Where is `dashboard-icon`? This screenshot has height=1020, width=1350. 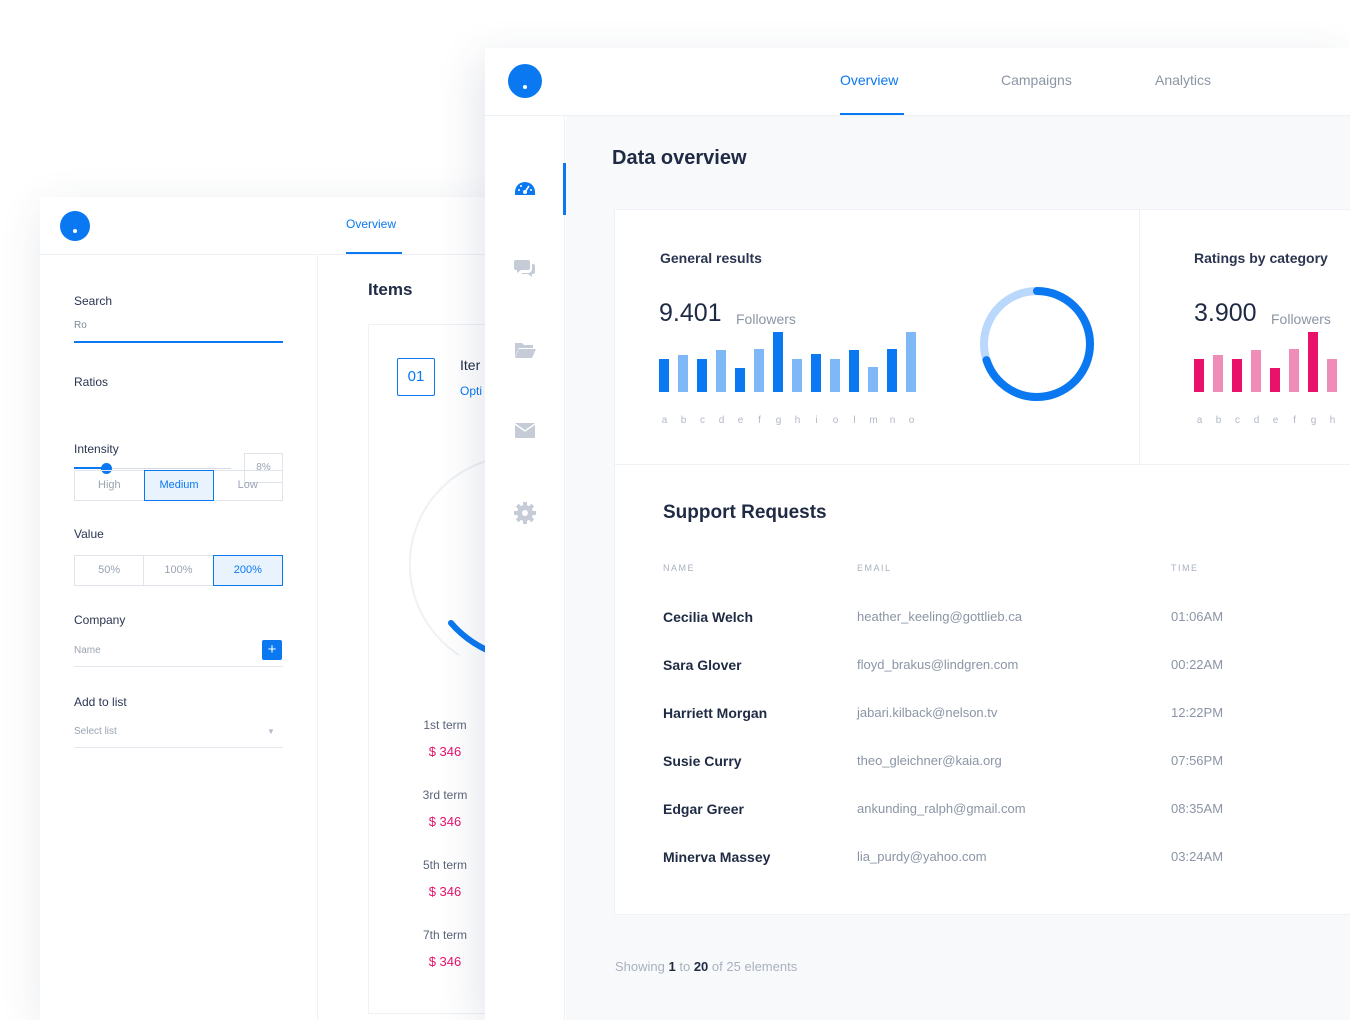
dashboard-icon is located at coordinates (525, 190).